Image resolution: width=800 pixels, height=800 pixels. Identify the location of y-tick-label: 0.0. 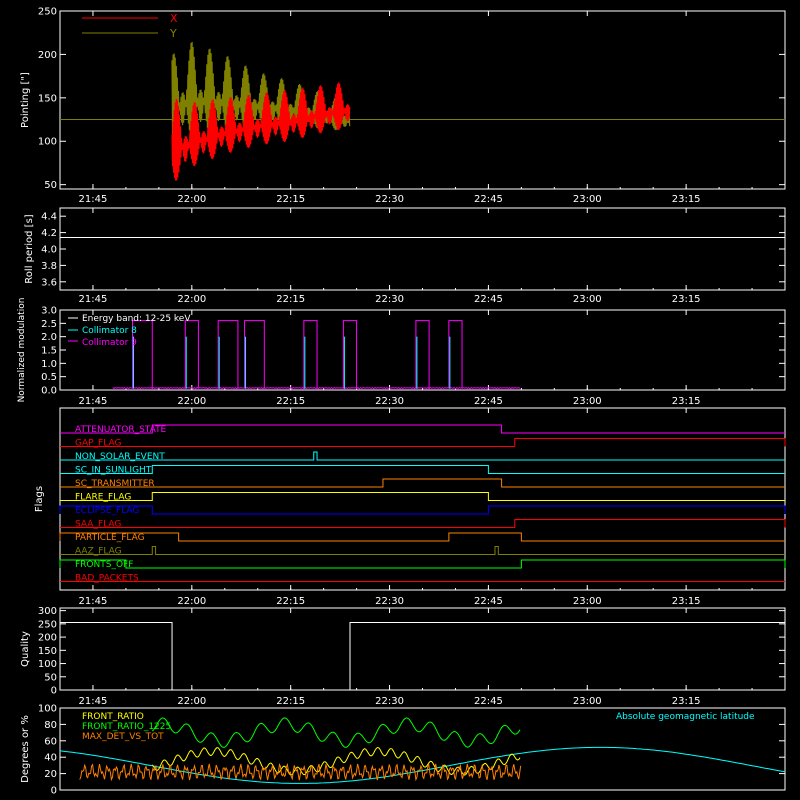
(49, 391).